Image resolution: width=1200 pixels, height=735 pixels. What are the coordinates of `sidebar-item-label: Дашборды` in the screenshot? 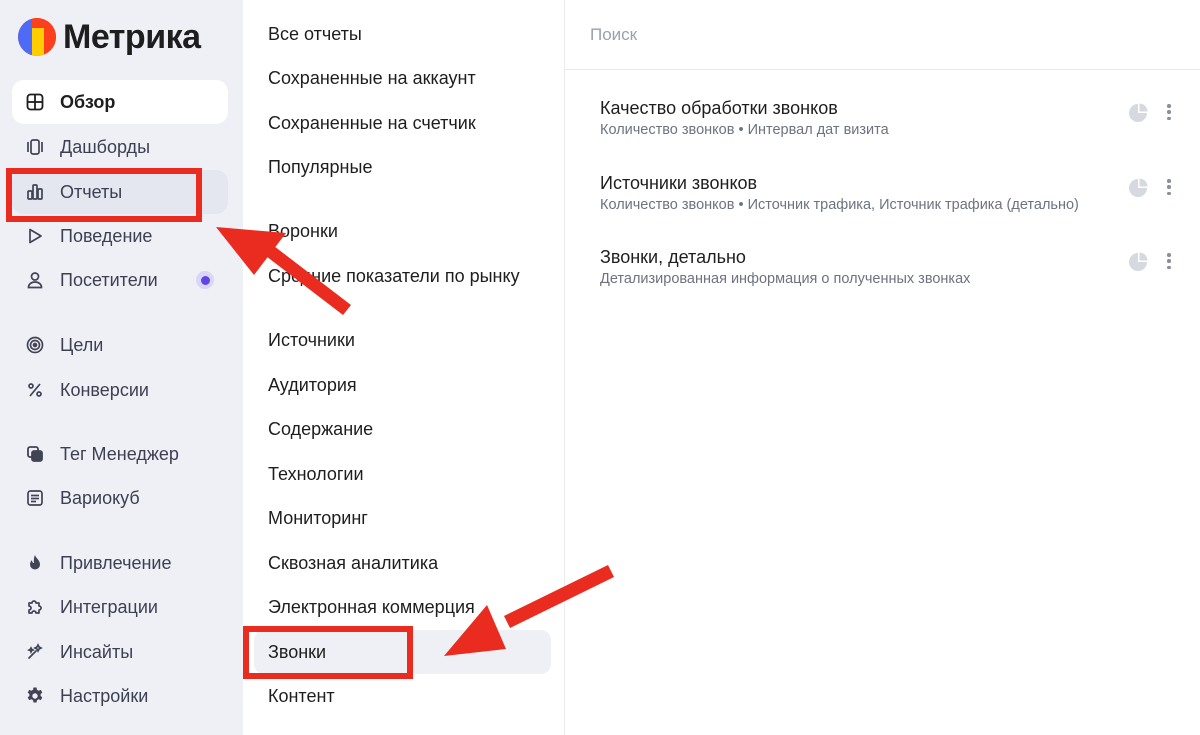 It's located at (105, 146).